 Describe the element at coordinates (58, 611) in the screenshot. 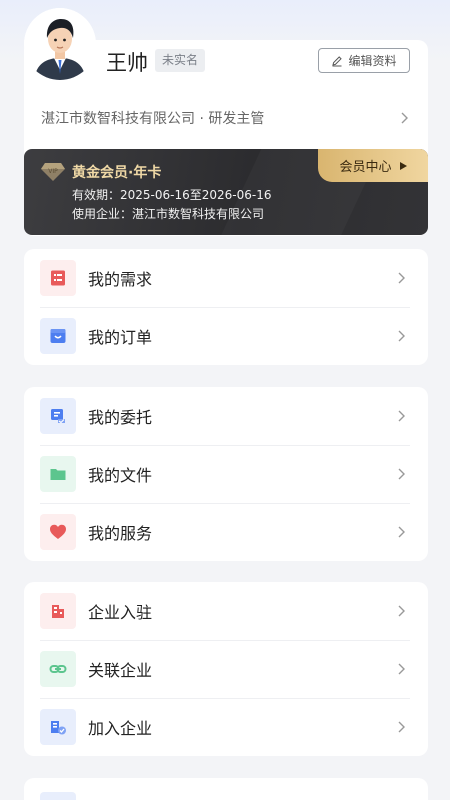

I see `enterprise-settle-icon` at that location.